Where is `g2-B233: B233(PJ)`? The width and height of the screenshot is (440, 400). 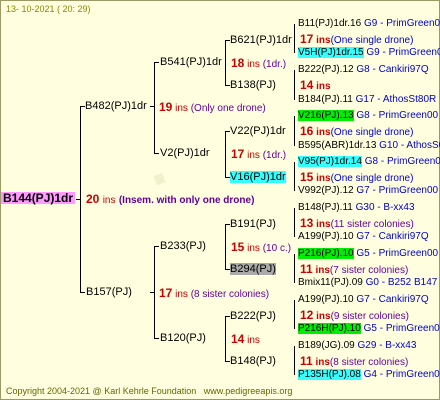 g2-B233: B233(PJ) is located at coordinates (183, 246).